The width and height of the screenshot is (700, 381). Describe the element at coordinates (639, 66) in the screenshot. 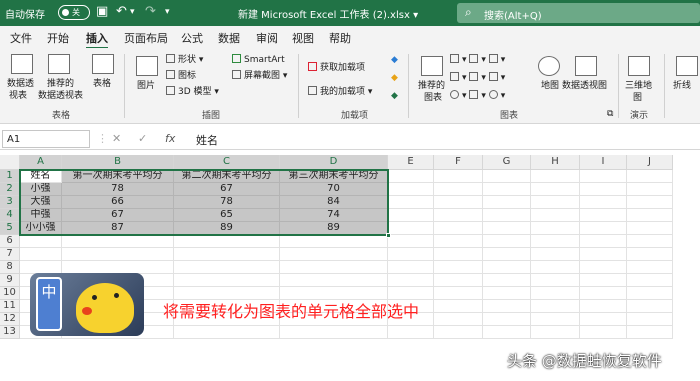

I see `3d-map-icon` at that location.